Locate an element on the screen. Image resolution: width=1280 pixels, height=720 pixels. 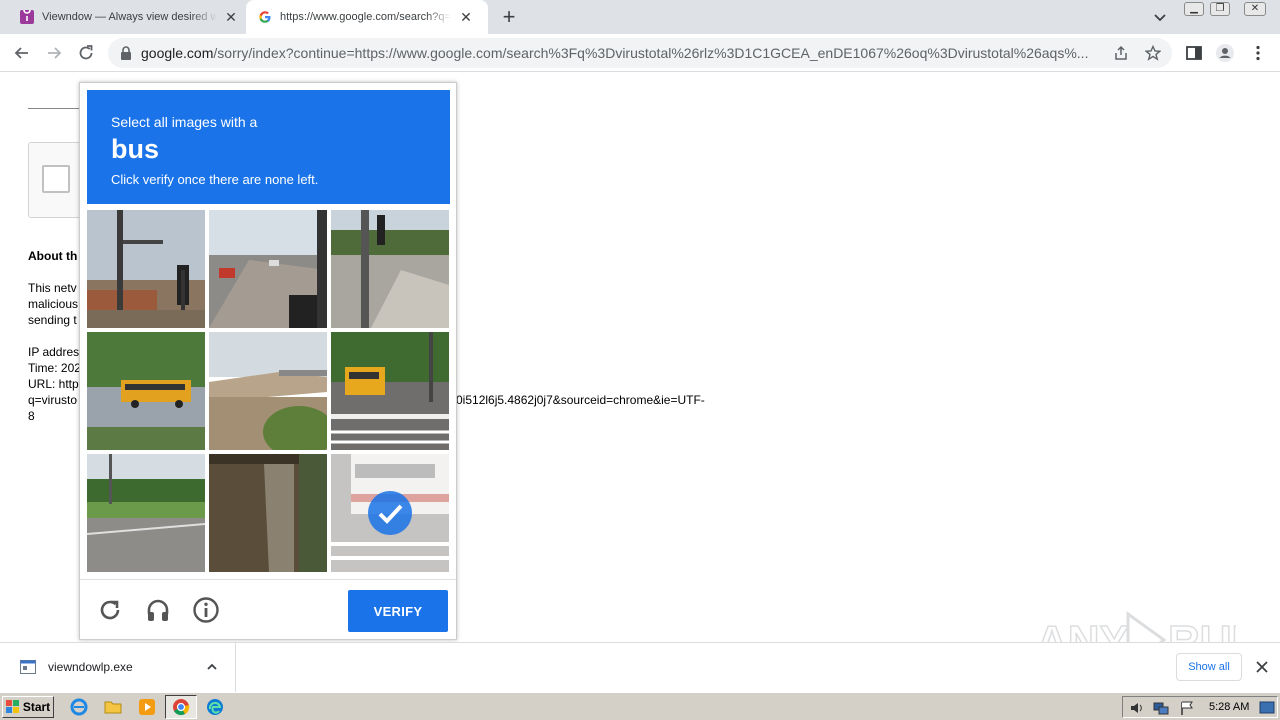
download-file-name: viewndowlp.exe is located at coordinates (90, 667).